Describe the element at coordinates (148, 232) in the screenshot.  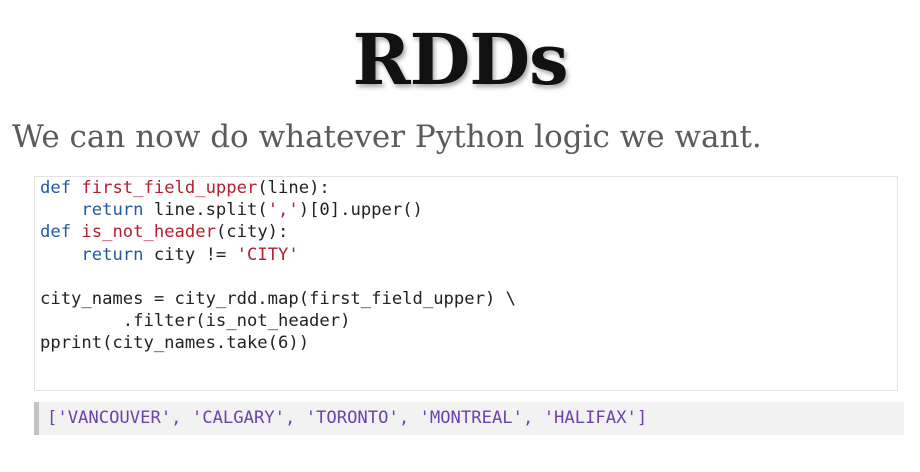
I see `function-name-is-not-header: is_not_header` at that location.